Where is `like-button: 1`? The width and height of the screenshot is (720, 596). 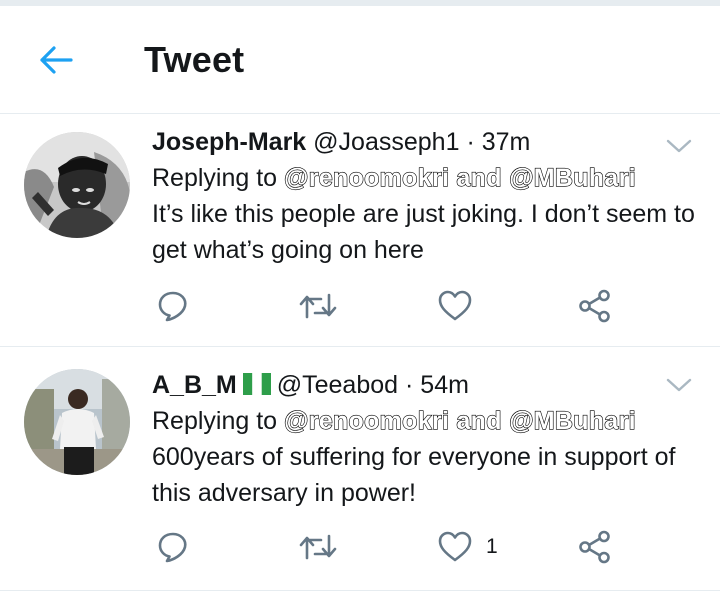 like-button: 1 is located at coordinates (468, 547).